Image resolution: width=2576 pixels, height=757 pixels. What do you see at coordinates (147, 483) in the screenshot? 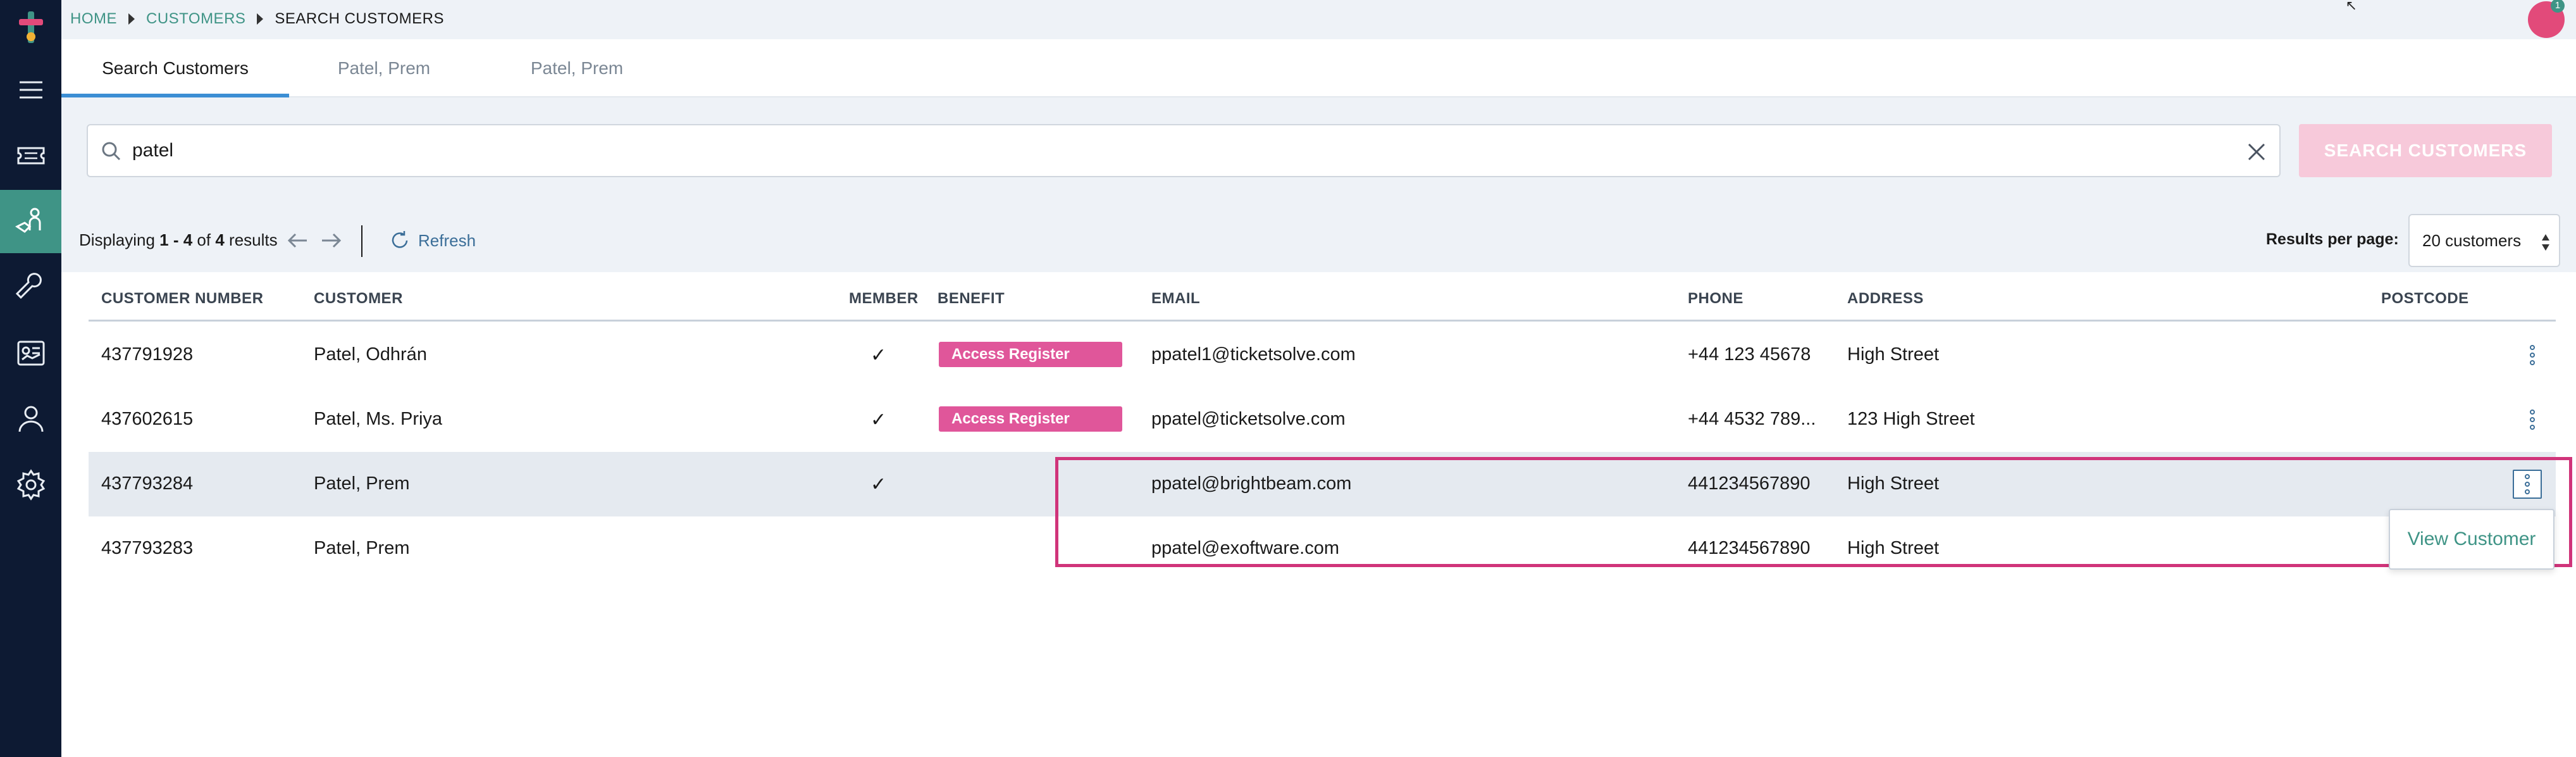
I see `cell-customer-number: 437793284` at bounding box center [147, 483].